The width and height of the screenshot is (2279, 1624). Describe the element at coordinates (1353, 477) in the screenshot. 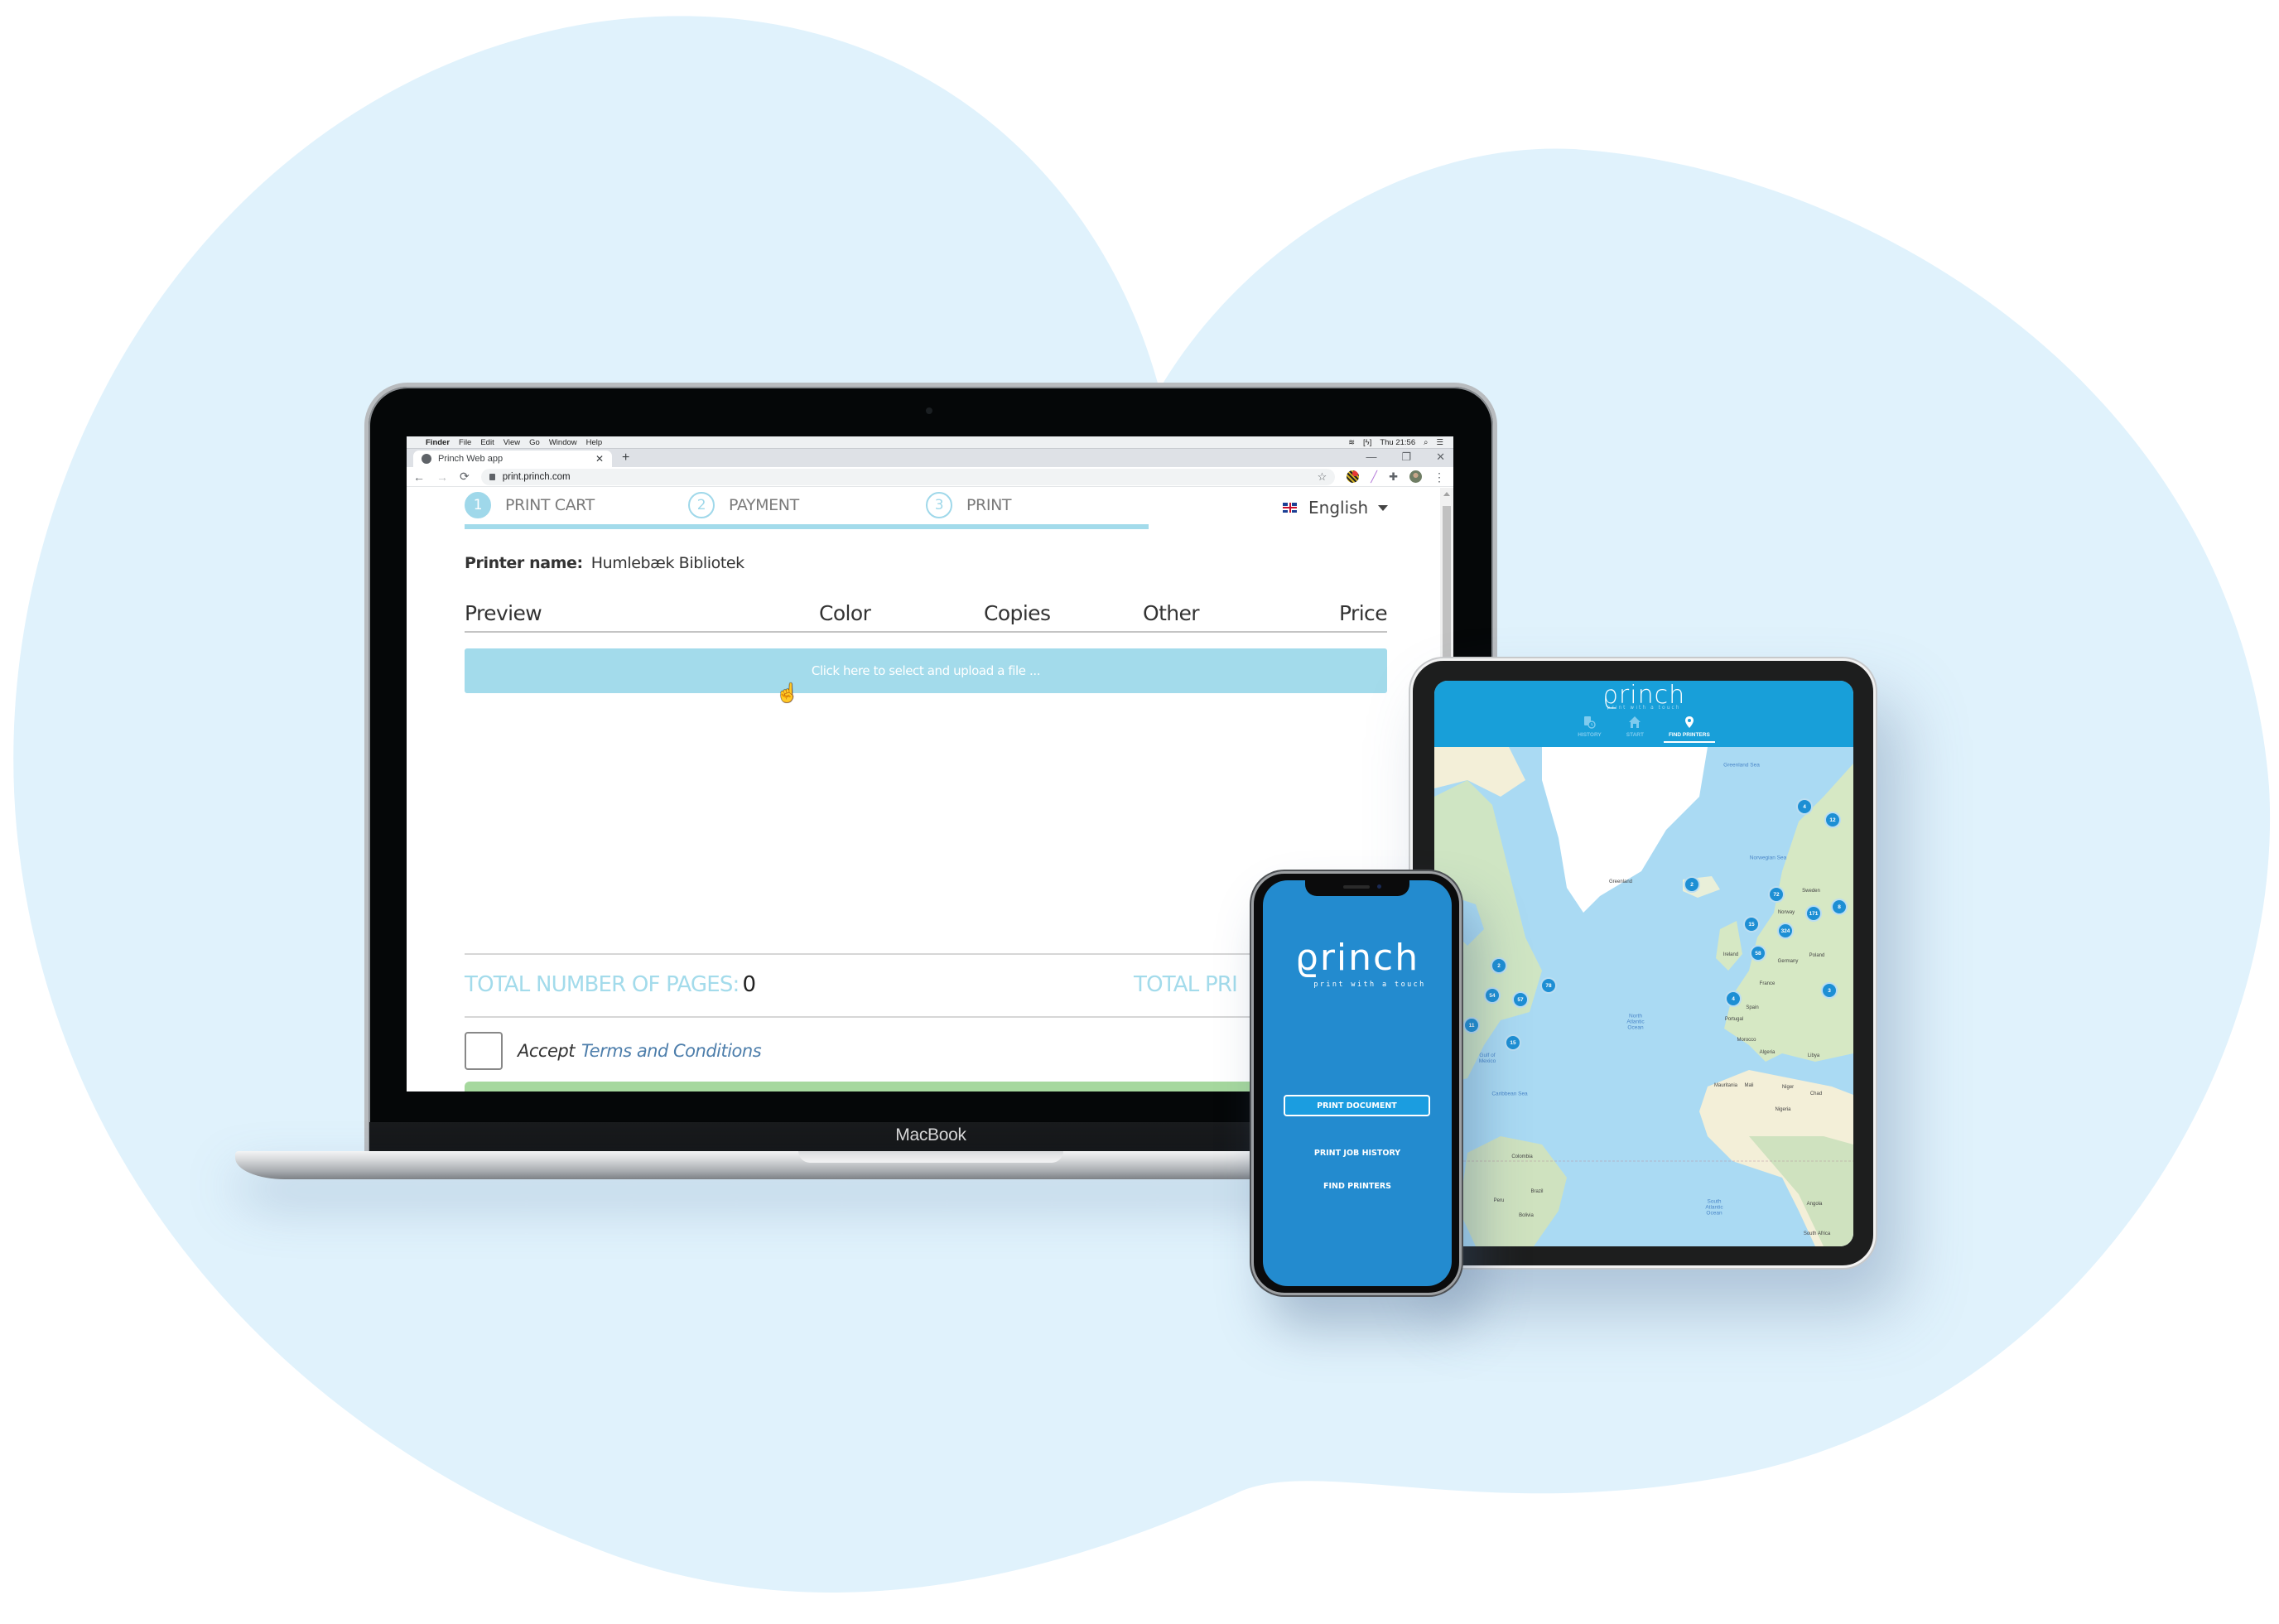

I see `keeper-extension-icon` at that location.